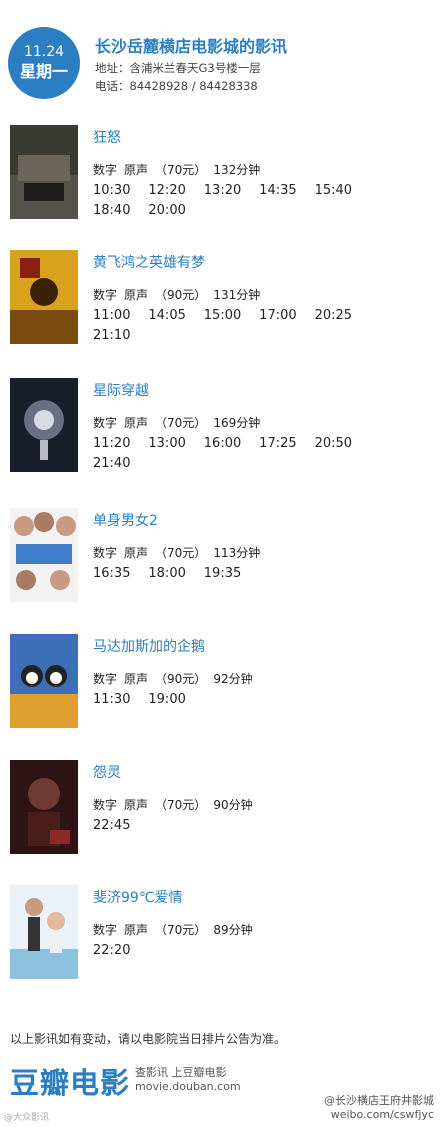 The width and height of the screenshot is (440, 1127). What do you see at coordinates (70, 1081) in the screenshot?
I see `douban-movie-logo: 豆瓣电影` at bounding box center [70, 1081].